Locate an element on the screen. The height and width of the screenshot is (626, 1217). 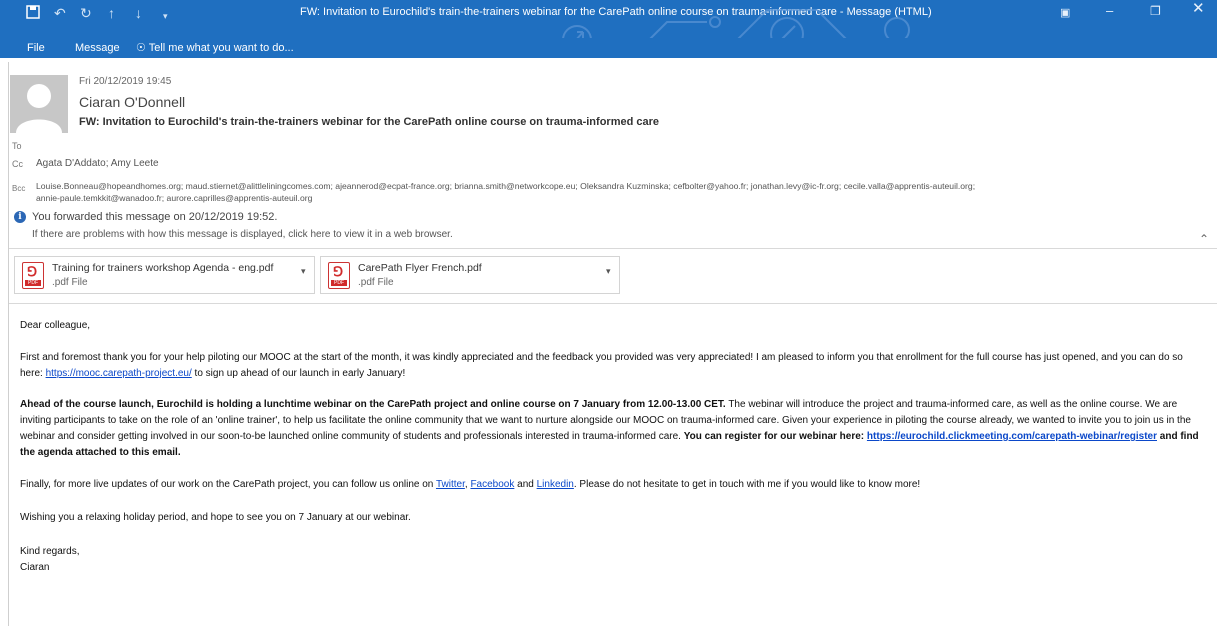
undo-icon: ↶ is located at coordinates (60, 13).